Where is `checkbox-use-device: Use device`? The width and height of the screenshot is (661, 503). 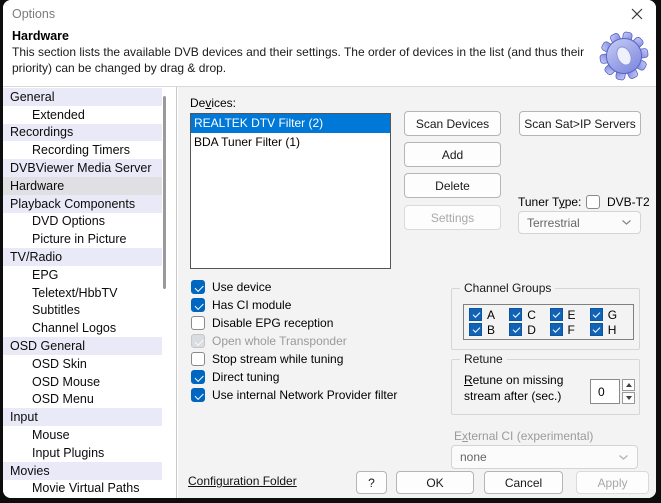 checkbox-use-device: Use device is located at coordinates (231, 287).